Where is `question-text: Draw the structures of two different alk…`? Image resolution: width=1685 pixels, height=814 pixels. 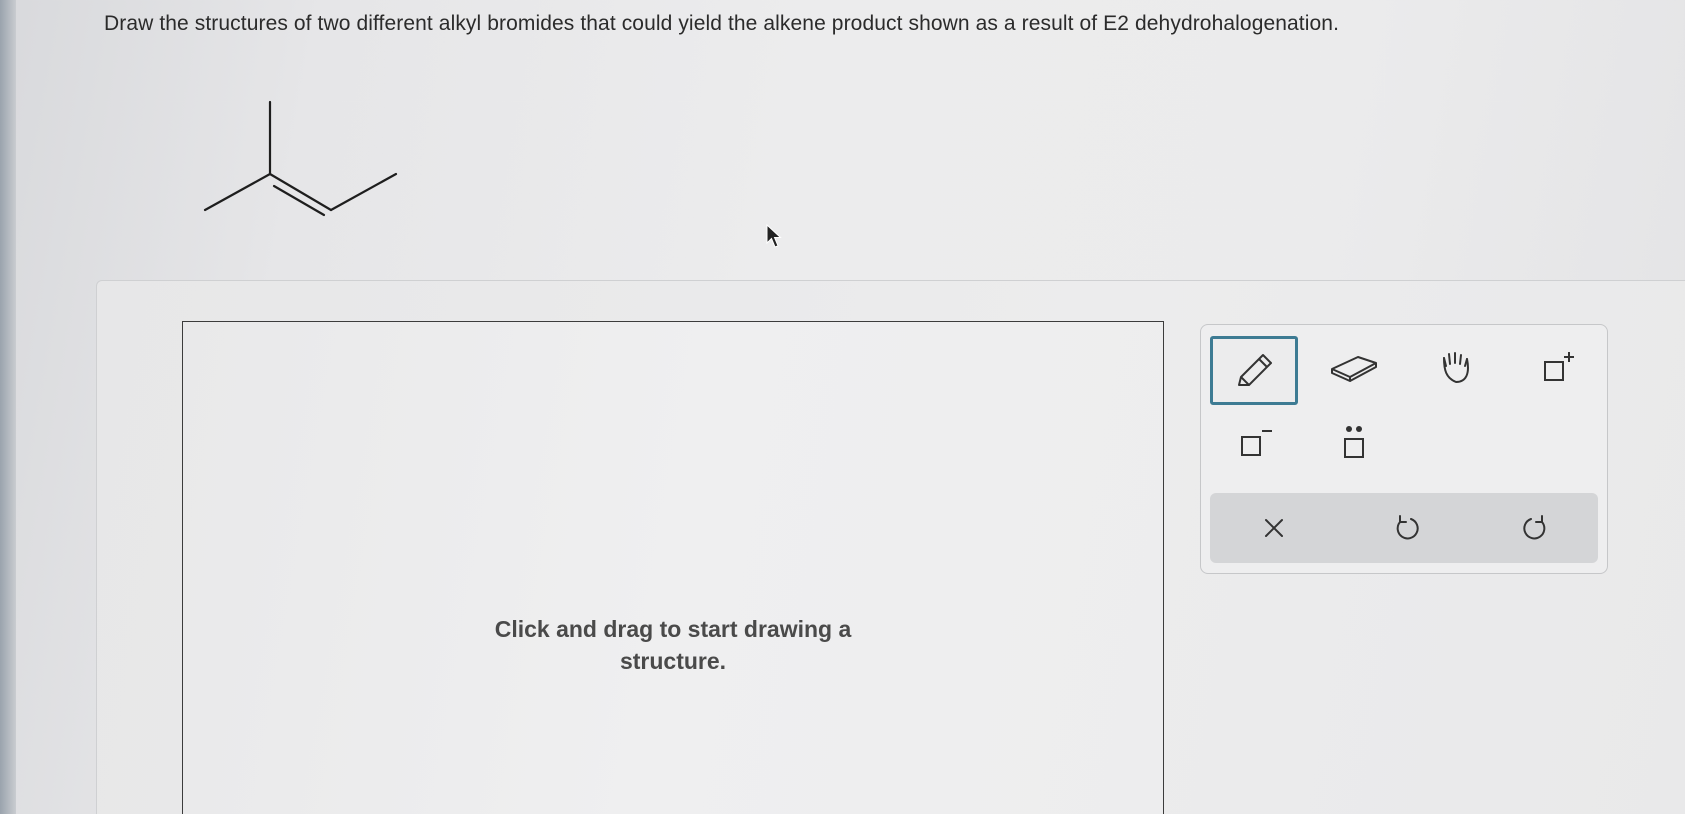
question-text: Draw the structures of two different alk… is located at coordinates (722, 23).